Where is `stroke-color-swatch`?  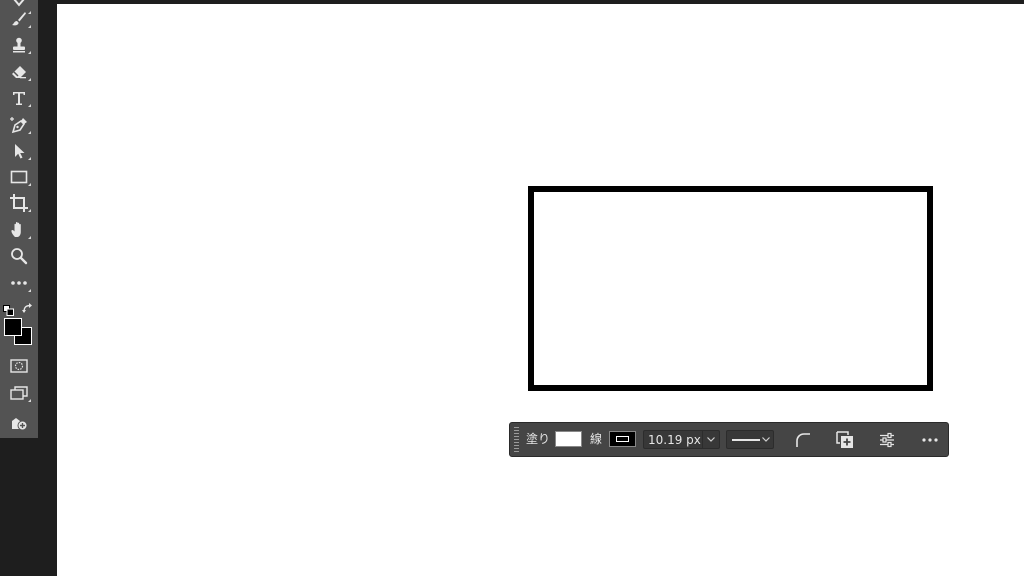 stroke-color-swatch is located at coordinates (622, 439).